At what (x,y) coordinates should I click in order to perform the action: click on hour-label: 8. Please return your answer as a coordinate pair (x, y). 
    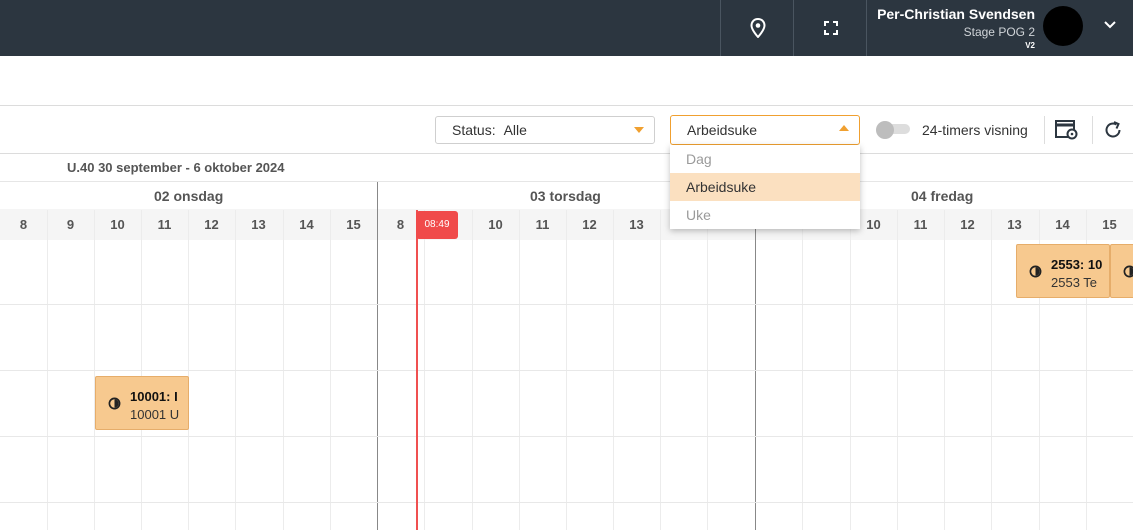
    Looking at the image, I should click on (23, 224).